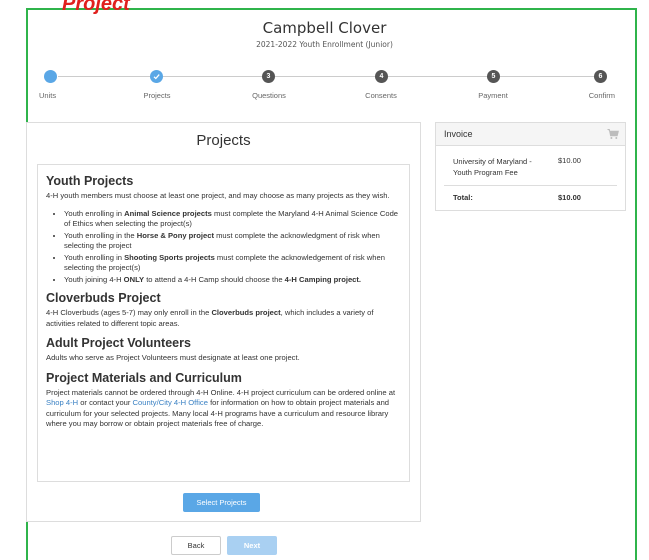 The width and height of the screenshot is (649, 560). What do you see at coordinates (530, 185) in the screenshot?
I see `divider` at bounding box center [530, 185].